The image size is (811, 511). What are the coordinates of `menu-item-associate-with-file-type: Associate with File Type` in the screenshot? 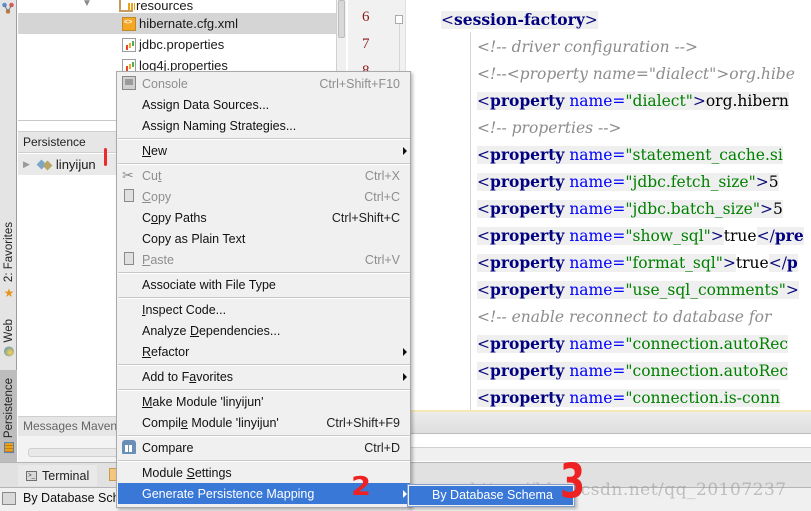 It's located at (264, 284).